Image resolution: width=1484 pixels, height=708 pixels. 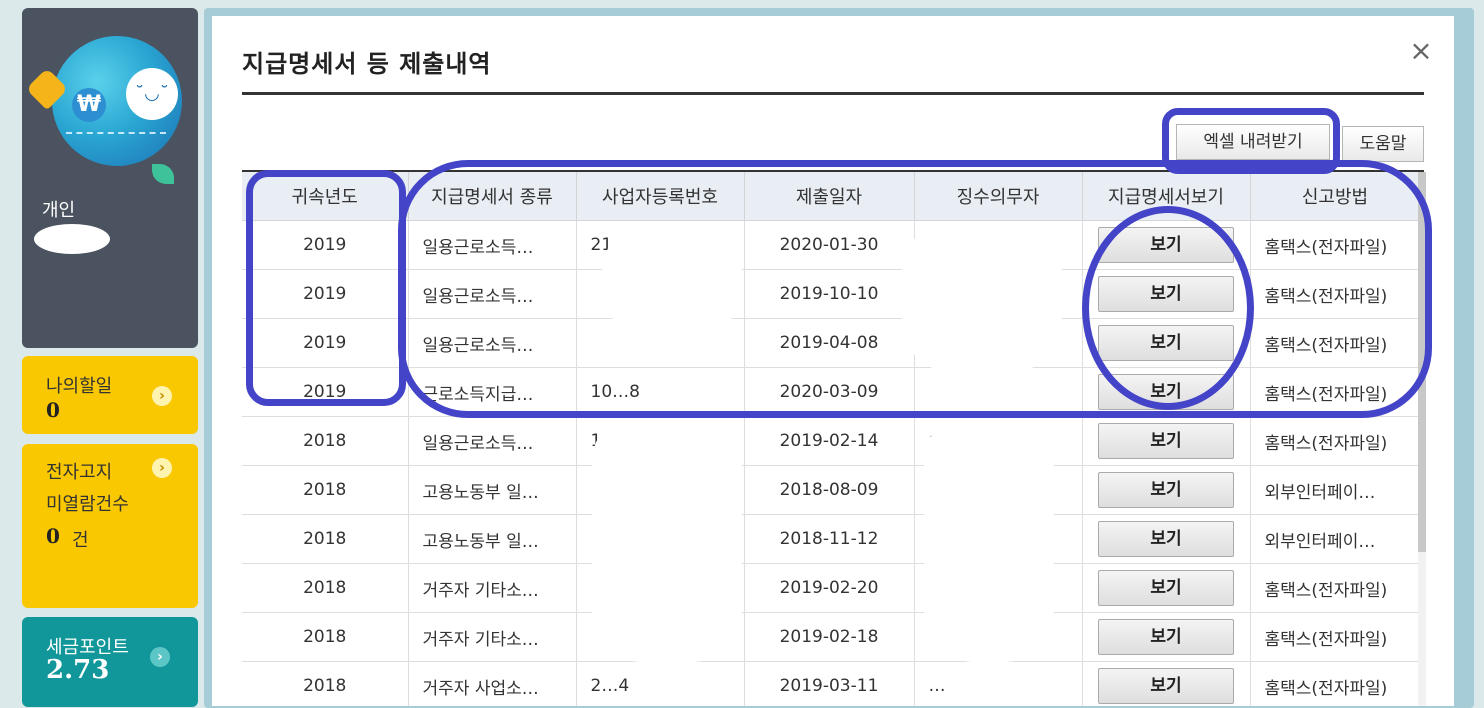 I want to click on col-header-view: 지급명세서보기, so click(x=1166, y=196).